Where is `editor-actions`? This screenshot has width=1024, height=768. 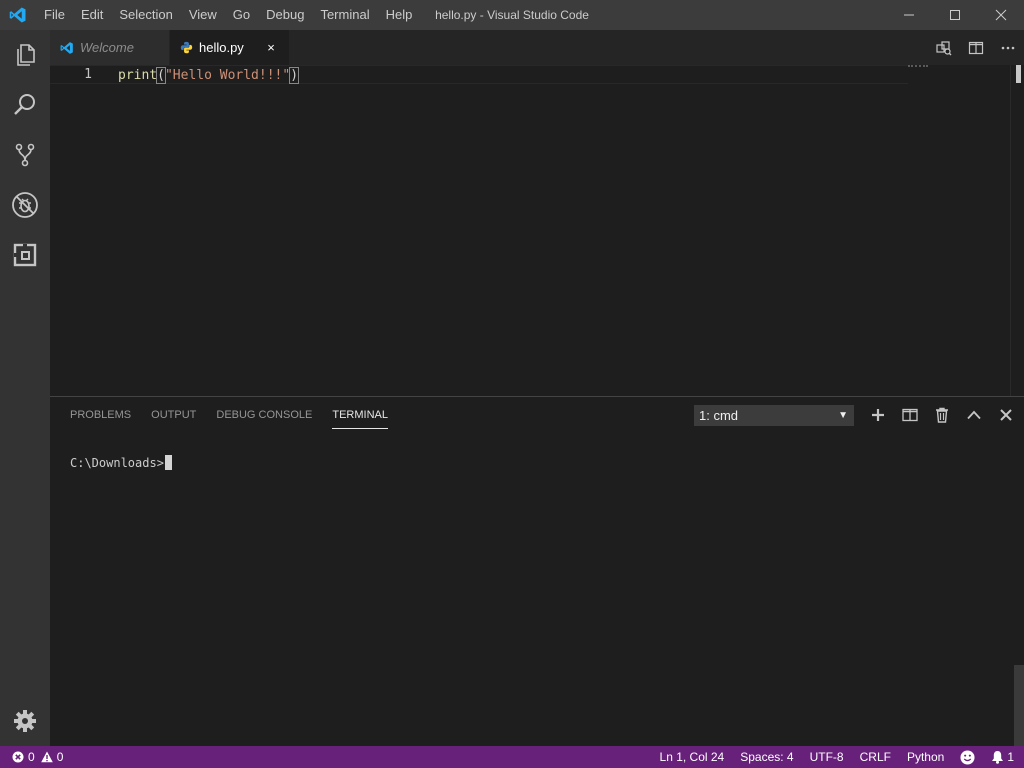
editor-actions is located at coordinates (976, 47).